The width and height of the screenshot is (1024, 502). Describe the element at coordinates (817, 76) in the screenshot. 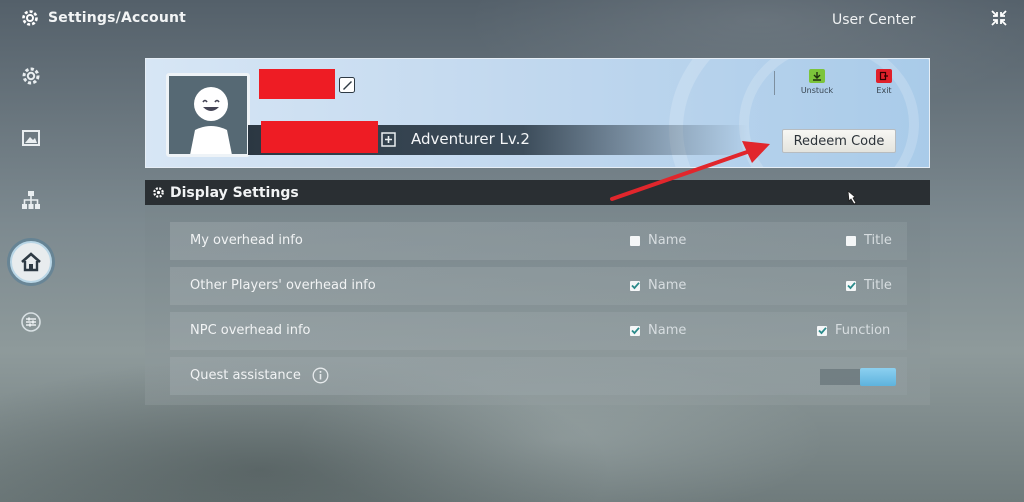

I see `unstuck-icon` at that location.